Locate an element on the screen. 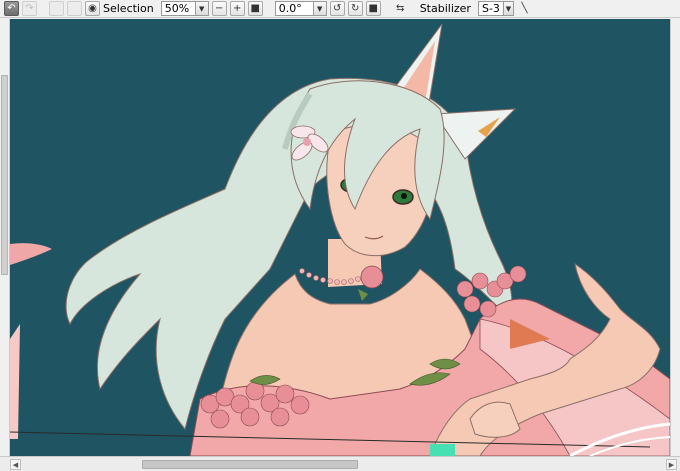 Image resolution: width=680 pixels, height=471 pixels. horizontal-scrollbar: ◀ ▶ is located at coordinates (340, 463).